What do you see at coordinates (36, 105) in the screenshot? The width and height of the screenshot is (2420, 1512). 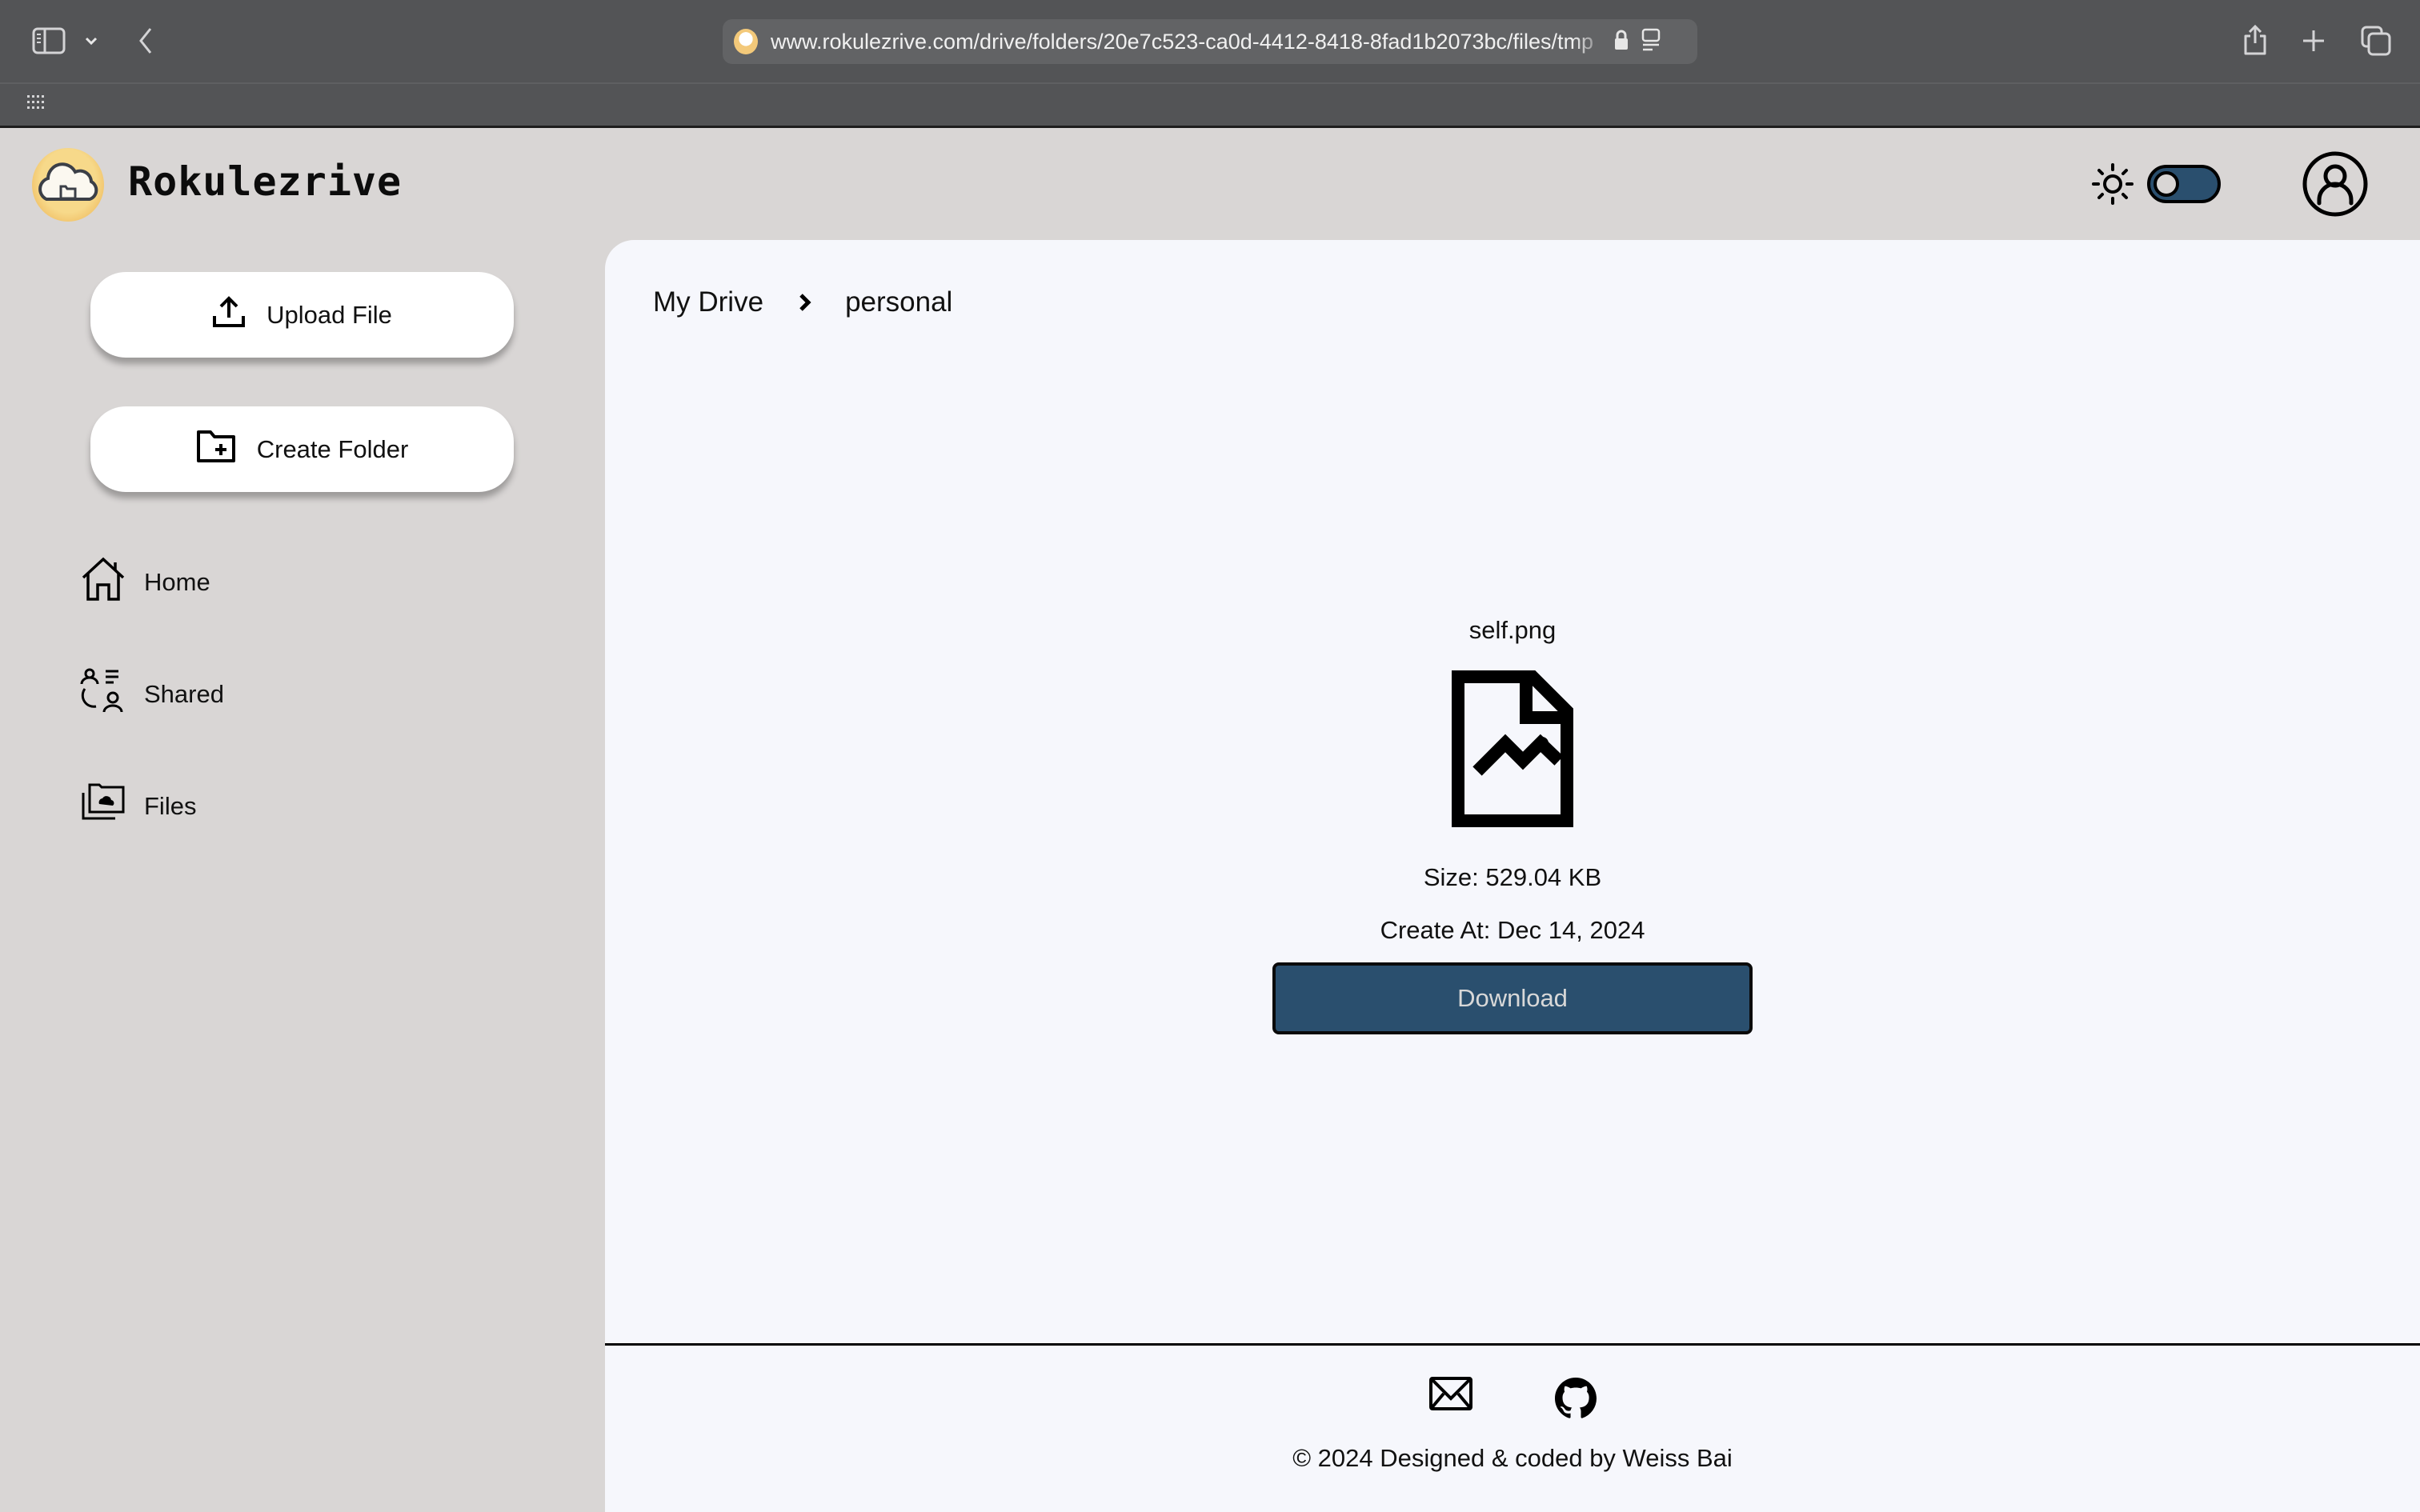 I see `apps-grid-icon` at bounding box center [36, 105].